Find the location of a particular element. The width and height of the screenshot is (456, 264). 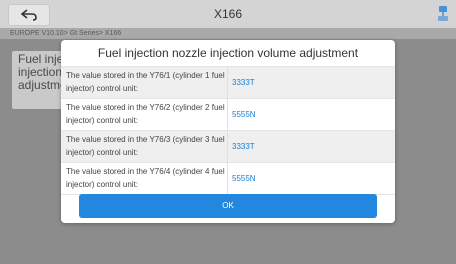

breadcrumb: EUROPE V10.10> Gt Series> X166 is located at coordinates (66, 33).